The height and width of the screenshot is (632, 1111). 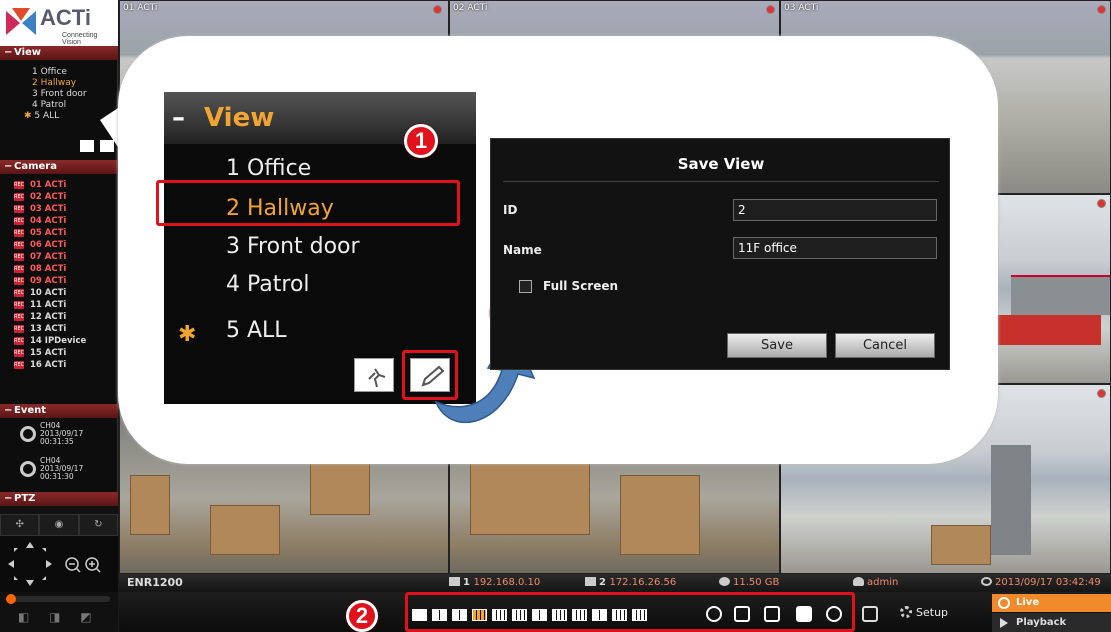 What do you see at coordinates (48, 185) in the screenshot?
I see `camera-item-label: 01 ACTi` at bounding box center [48, 185].